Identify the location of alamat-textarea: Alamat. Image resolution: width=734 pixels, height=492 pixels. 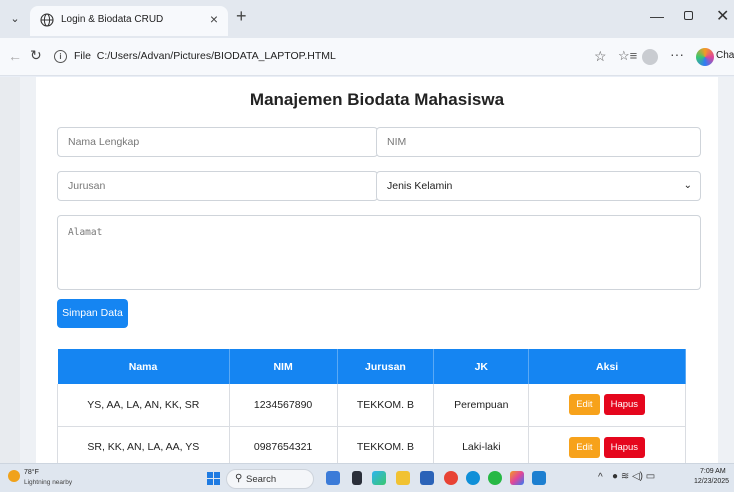
(379, 252).